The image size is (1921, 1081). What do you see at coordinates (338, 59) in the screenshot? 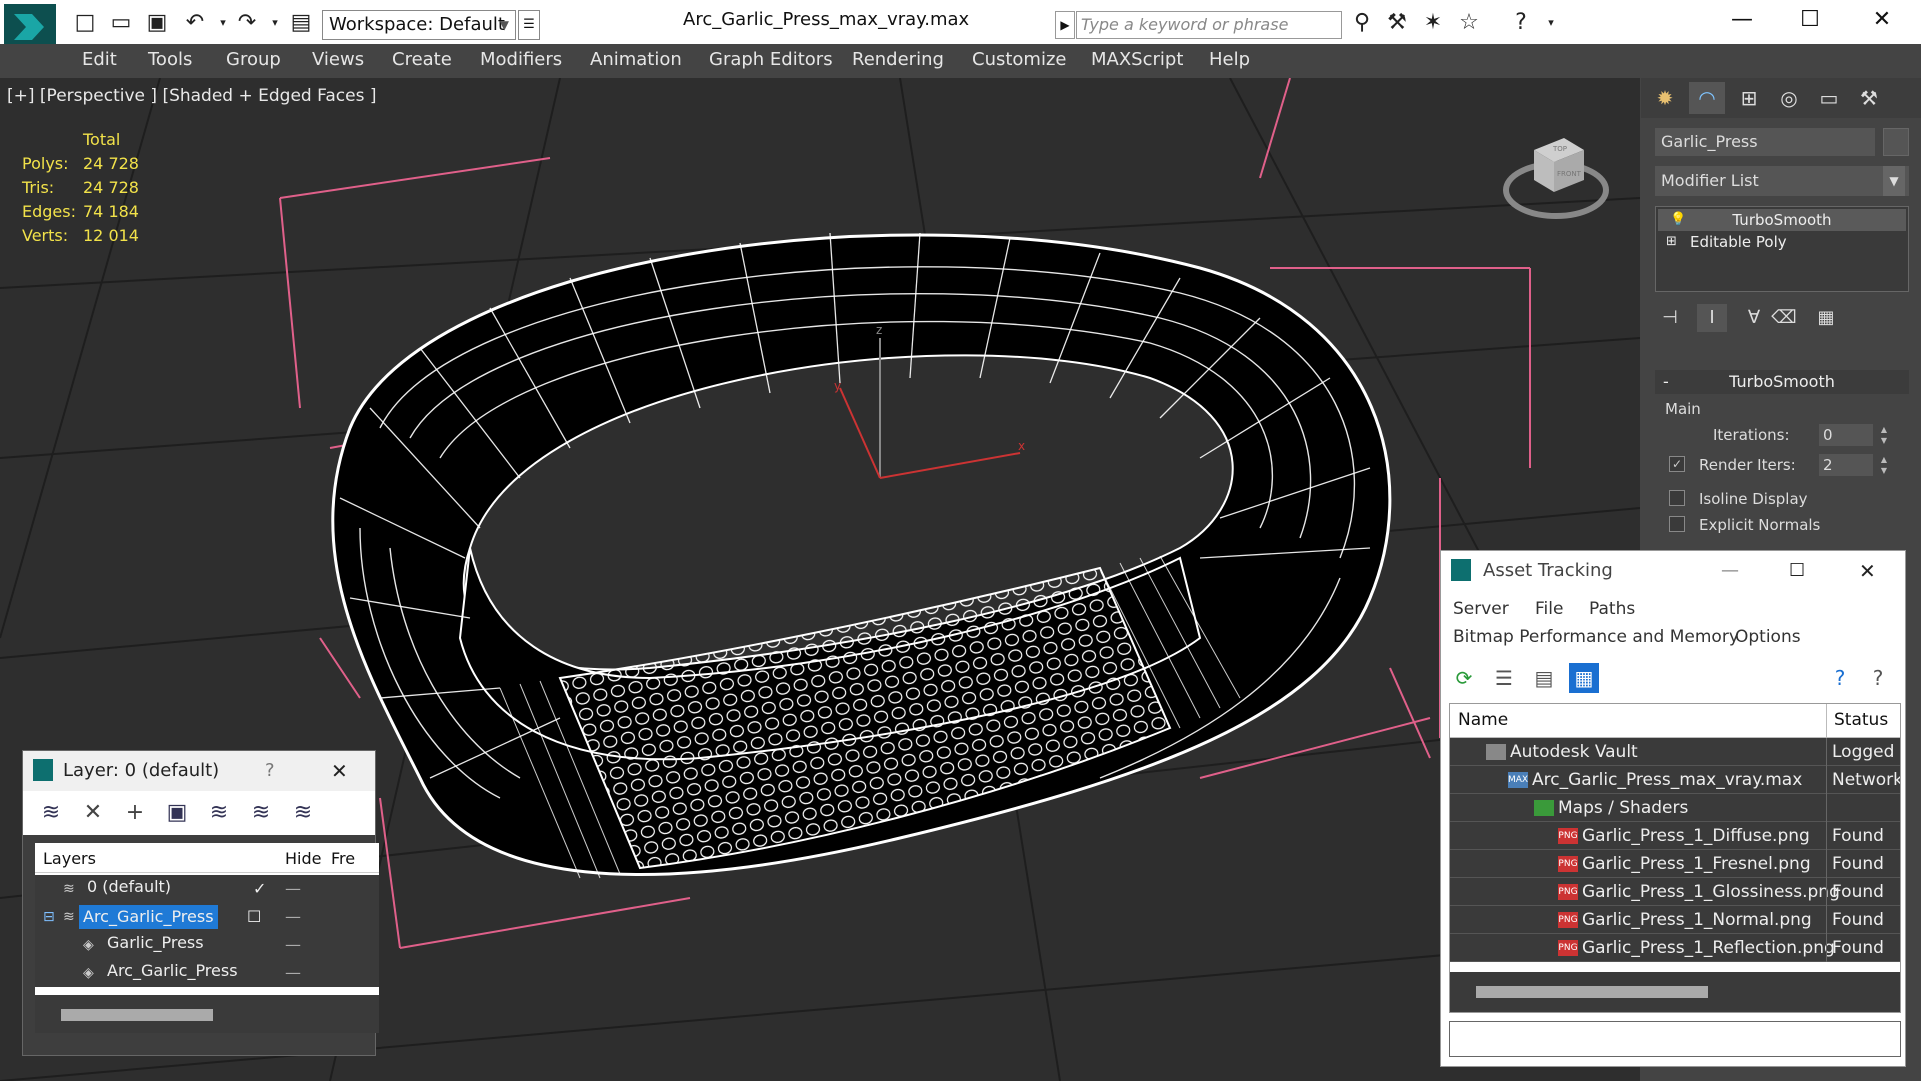
I see `menu-views: Views` at bounding box center [338, 59].